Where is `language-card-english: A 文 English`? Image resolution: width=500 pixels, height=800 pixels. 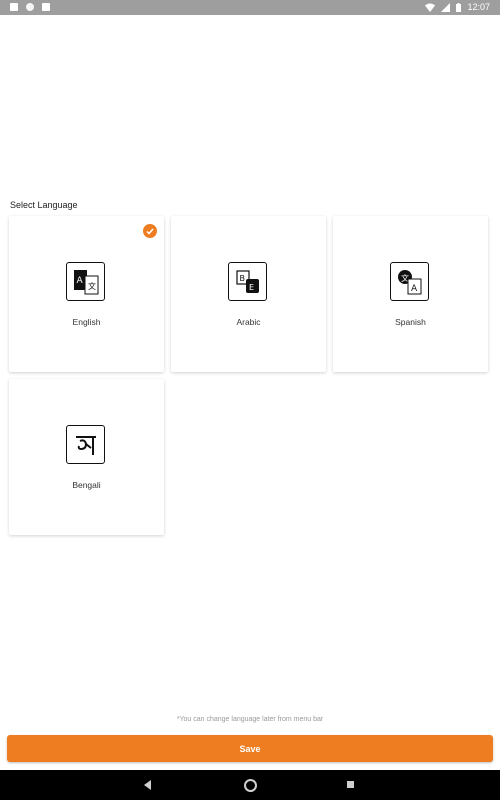 language-card-english: A 文 English is located at coordinates (86, 294).